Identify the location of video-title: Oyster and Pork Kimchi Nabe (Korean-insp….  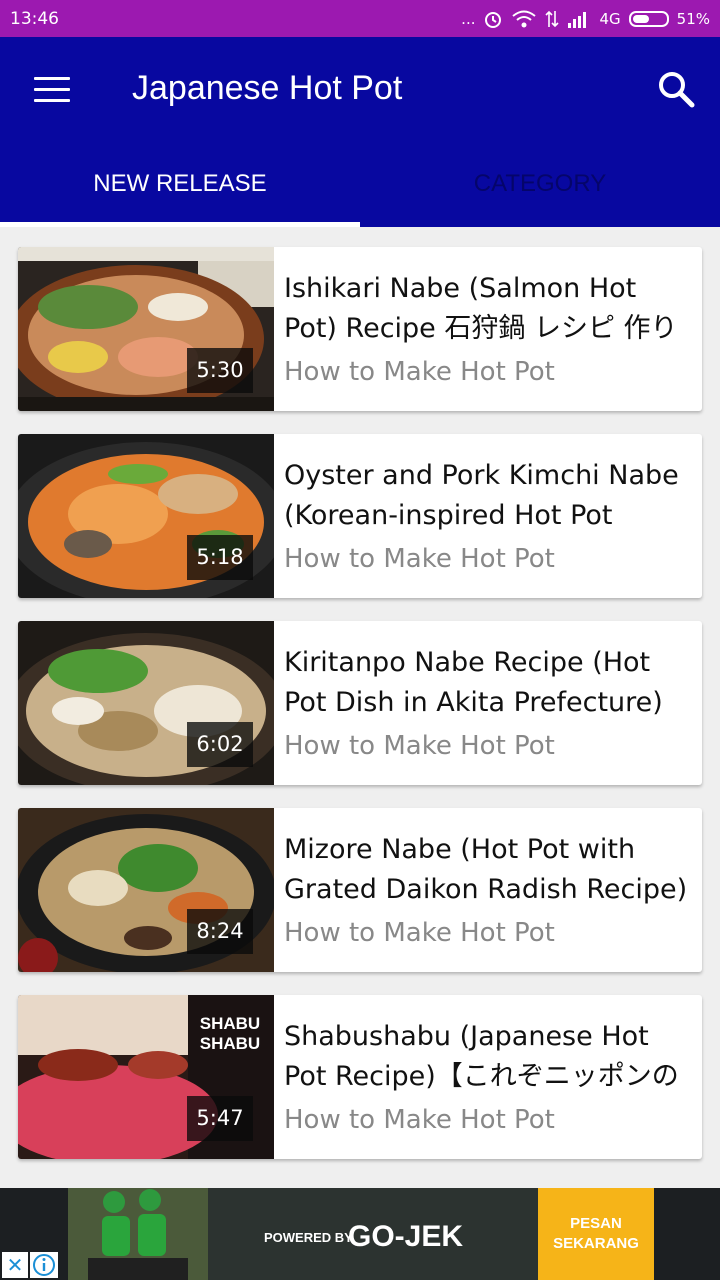
(490, 496).